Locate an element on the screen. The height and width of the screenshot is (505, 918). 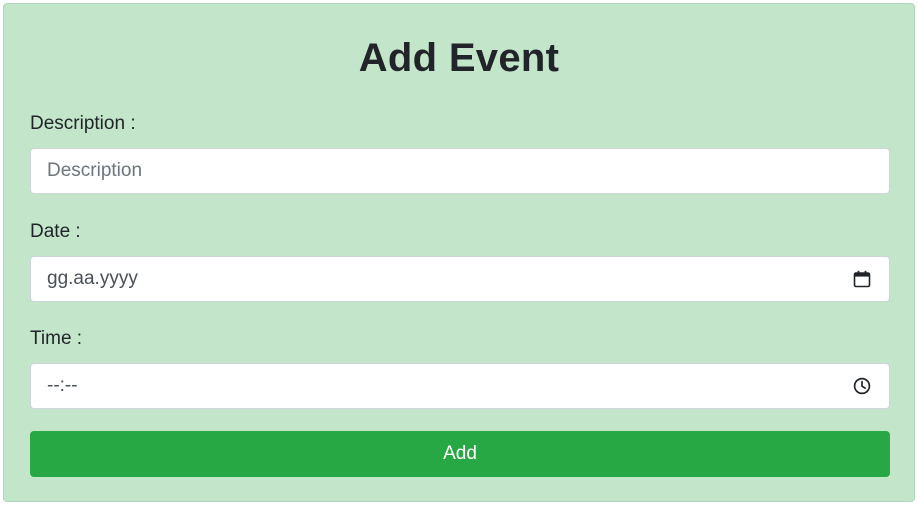
date-field: gg.aa.yyyy is located at coordinates (460, 279).